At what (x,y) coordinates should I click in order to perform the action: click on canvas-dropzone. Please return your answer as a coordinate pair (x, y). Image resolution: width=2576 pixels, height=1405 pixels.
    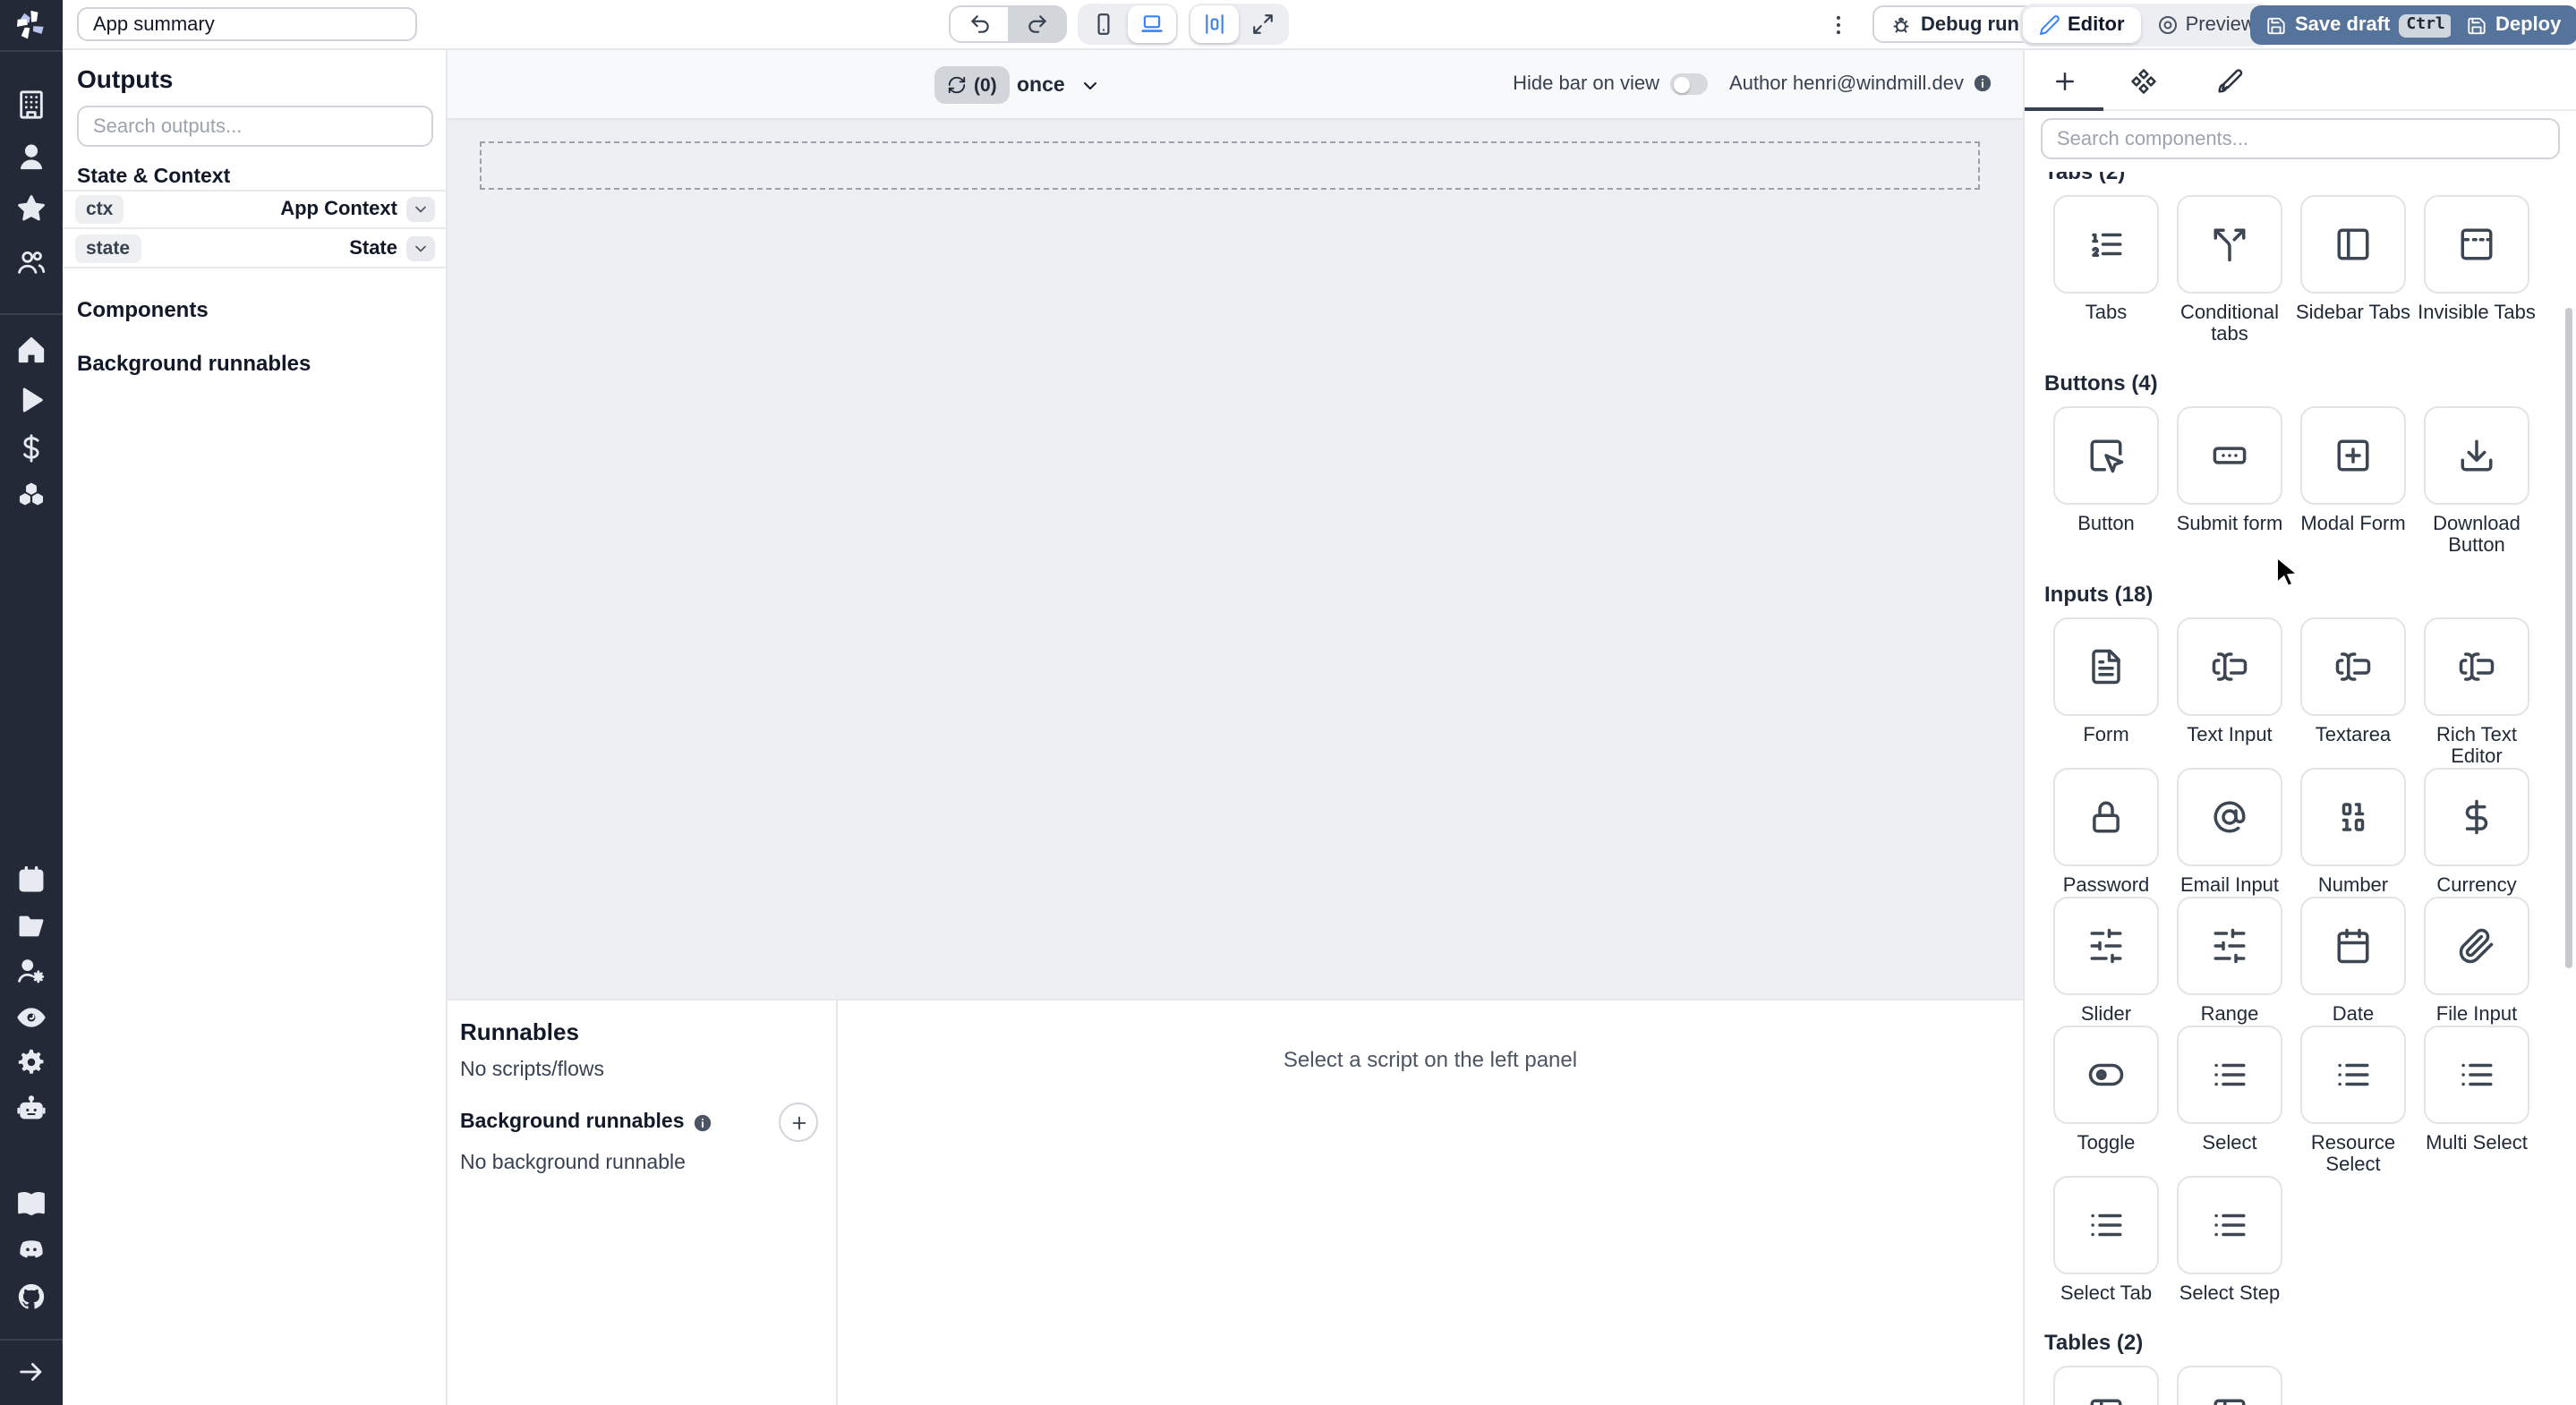
    Looking at the image, I should click on (1230, 165).